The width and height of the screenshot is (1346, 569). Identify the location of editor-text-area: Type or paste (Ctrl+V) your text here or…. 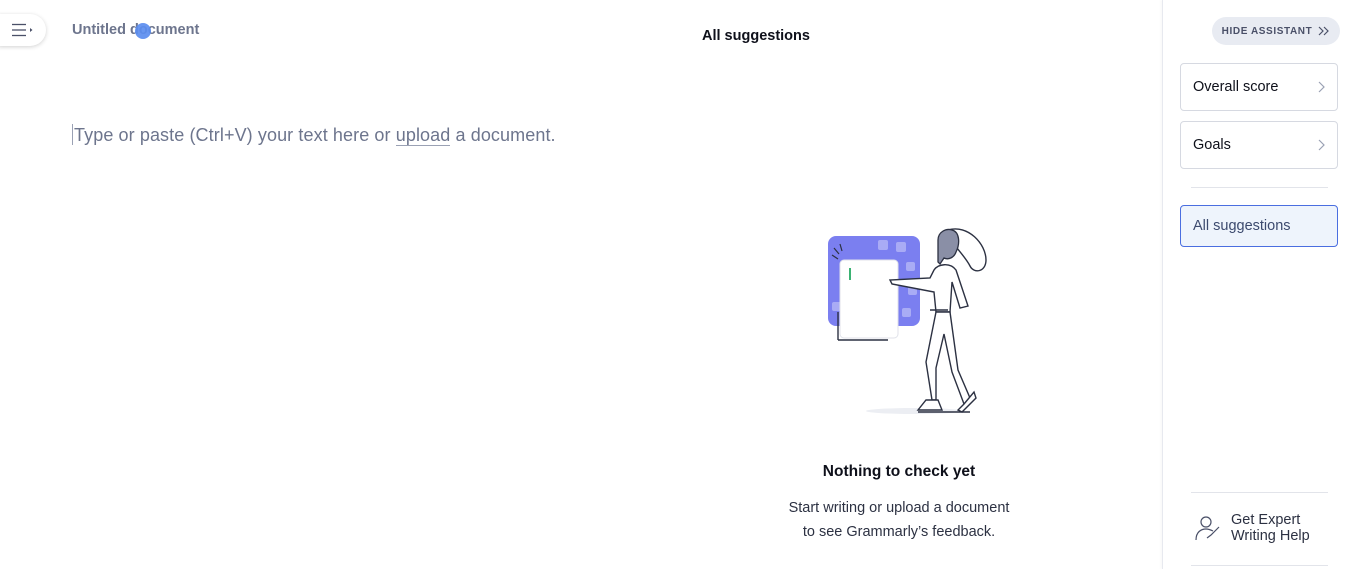
(314, 135).